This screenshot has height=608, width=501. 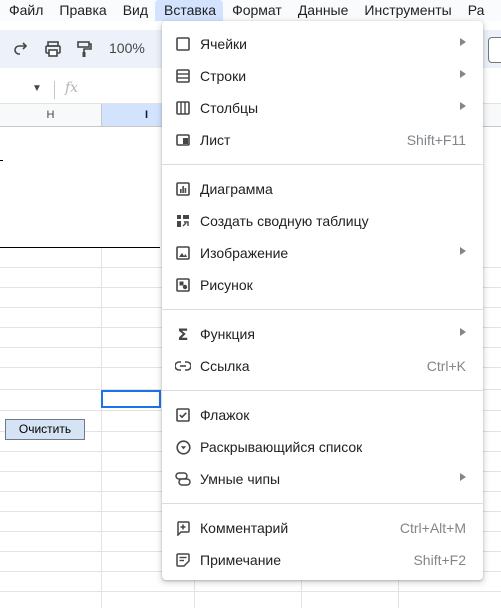 I want to click on toolbar-overflow-button, so click(x=494, y=50).